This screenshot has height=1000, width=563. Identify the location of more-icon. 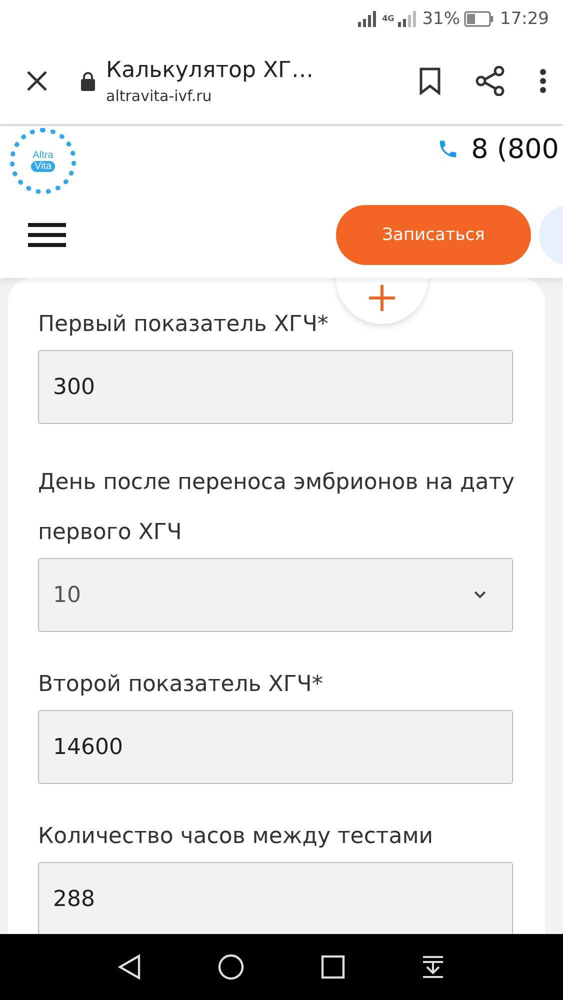
(543, 81).